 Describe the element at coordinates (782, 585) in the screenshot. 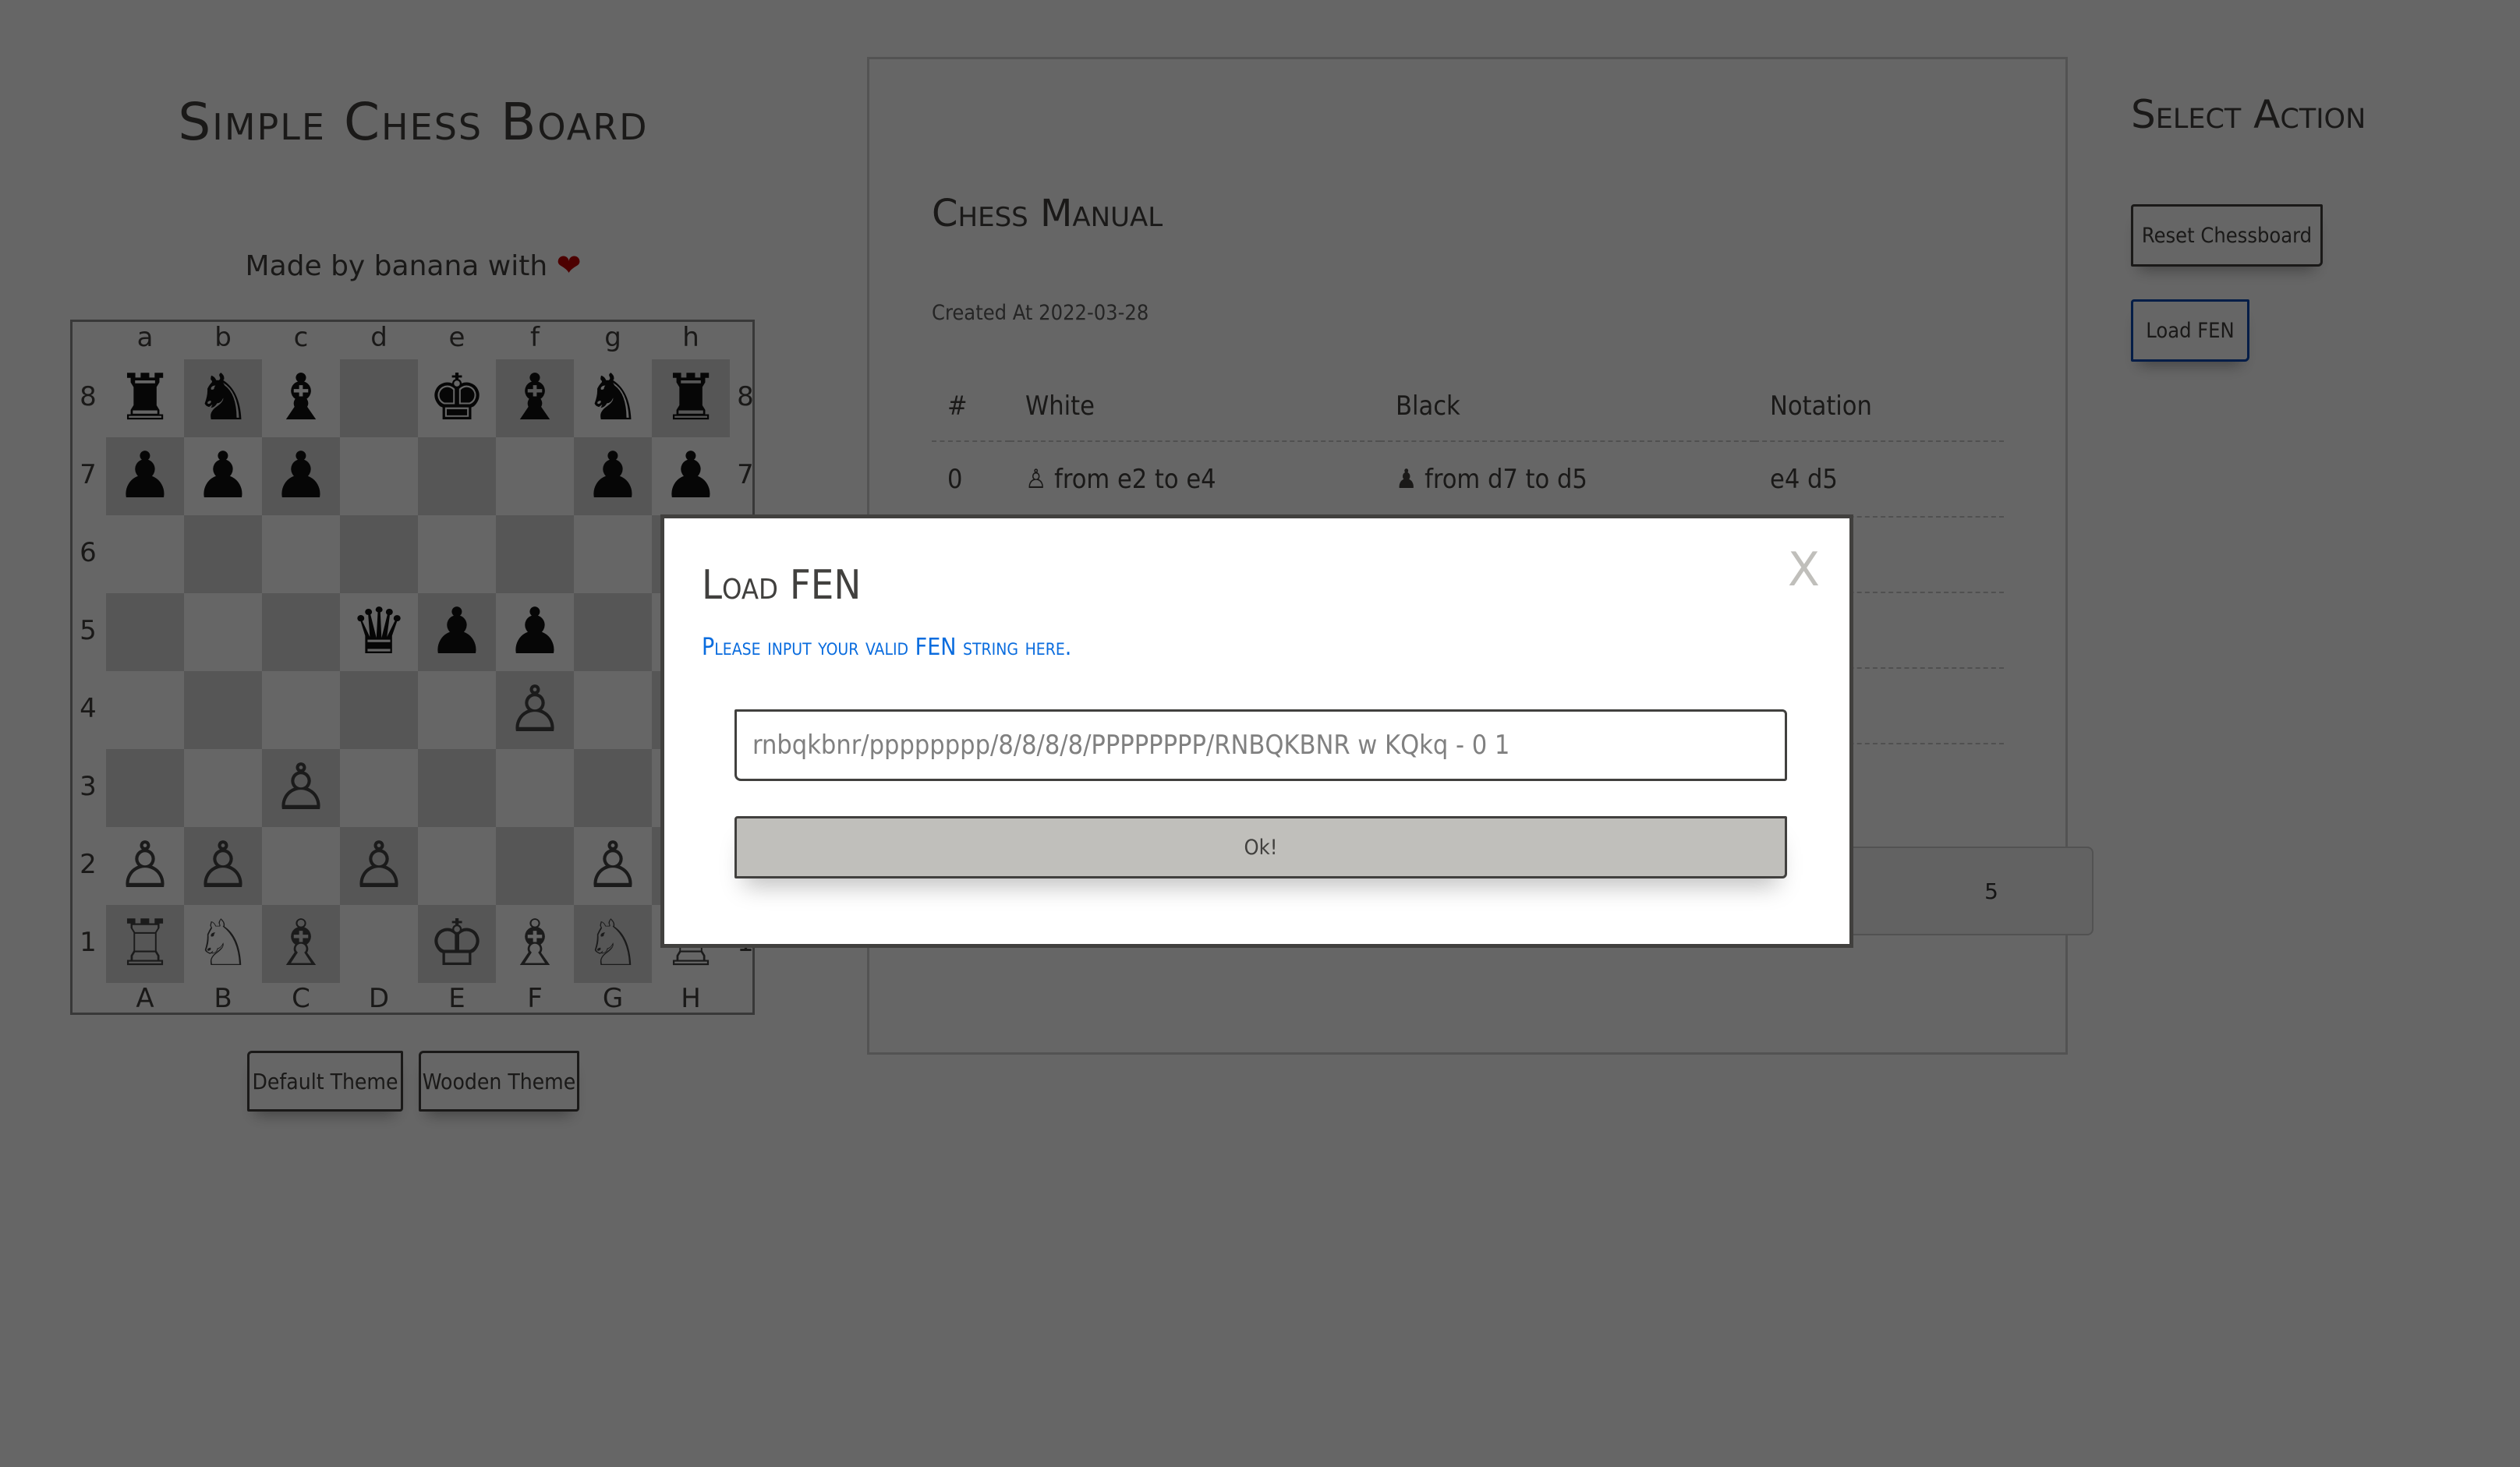

I see `modal-title: Load FEN` at that location.